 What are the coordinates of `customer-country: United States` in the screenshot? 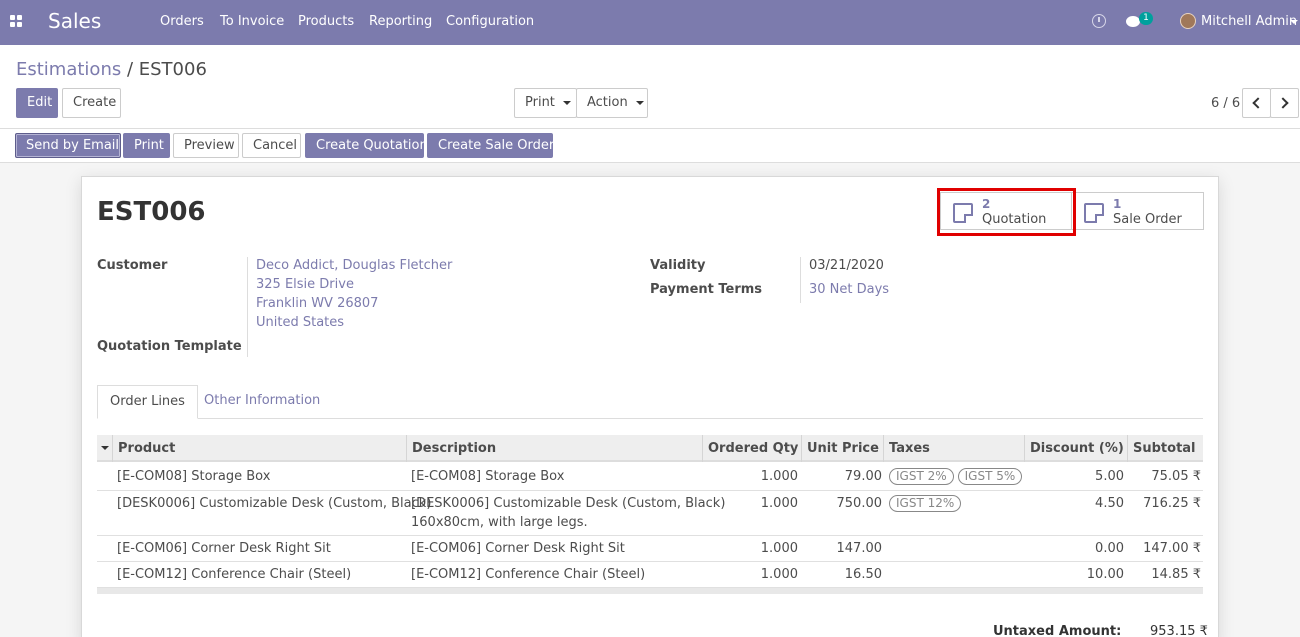 It's located at (300, 322).